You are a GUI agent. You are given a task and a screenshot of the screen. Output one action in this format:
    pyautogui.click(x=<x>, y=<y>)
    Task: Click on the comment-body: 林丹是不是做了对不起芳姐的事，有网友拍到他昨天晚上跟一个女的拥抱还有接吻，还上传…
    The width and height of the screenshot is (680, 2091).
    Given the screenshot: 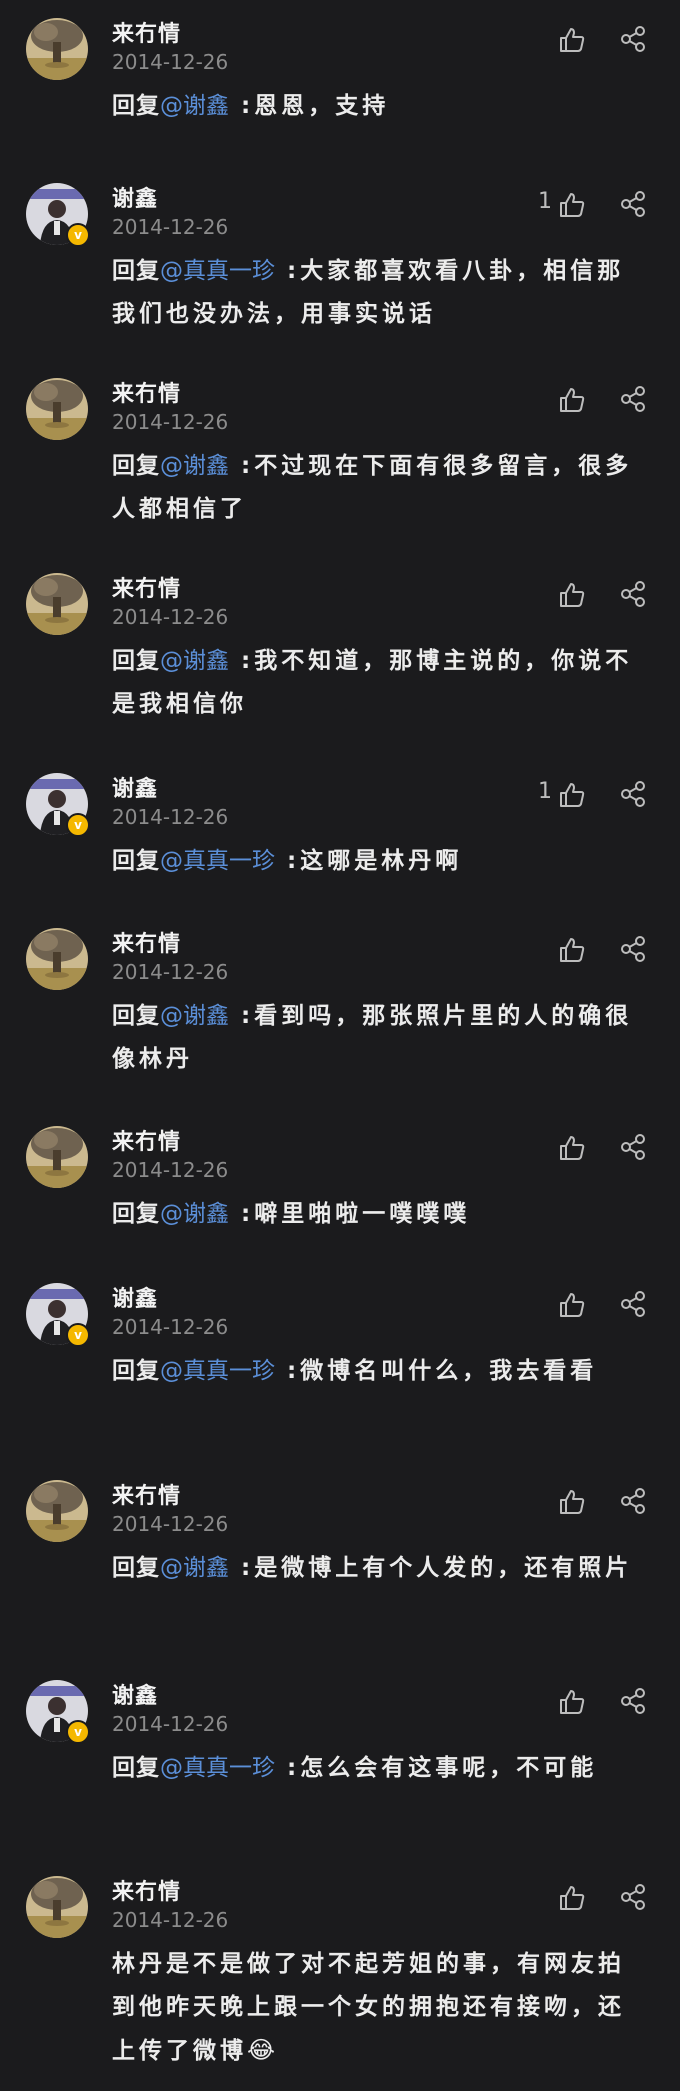 What is the action you would take?
    pyautogui.click(x=368, y=2007)
    